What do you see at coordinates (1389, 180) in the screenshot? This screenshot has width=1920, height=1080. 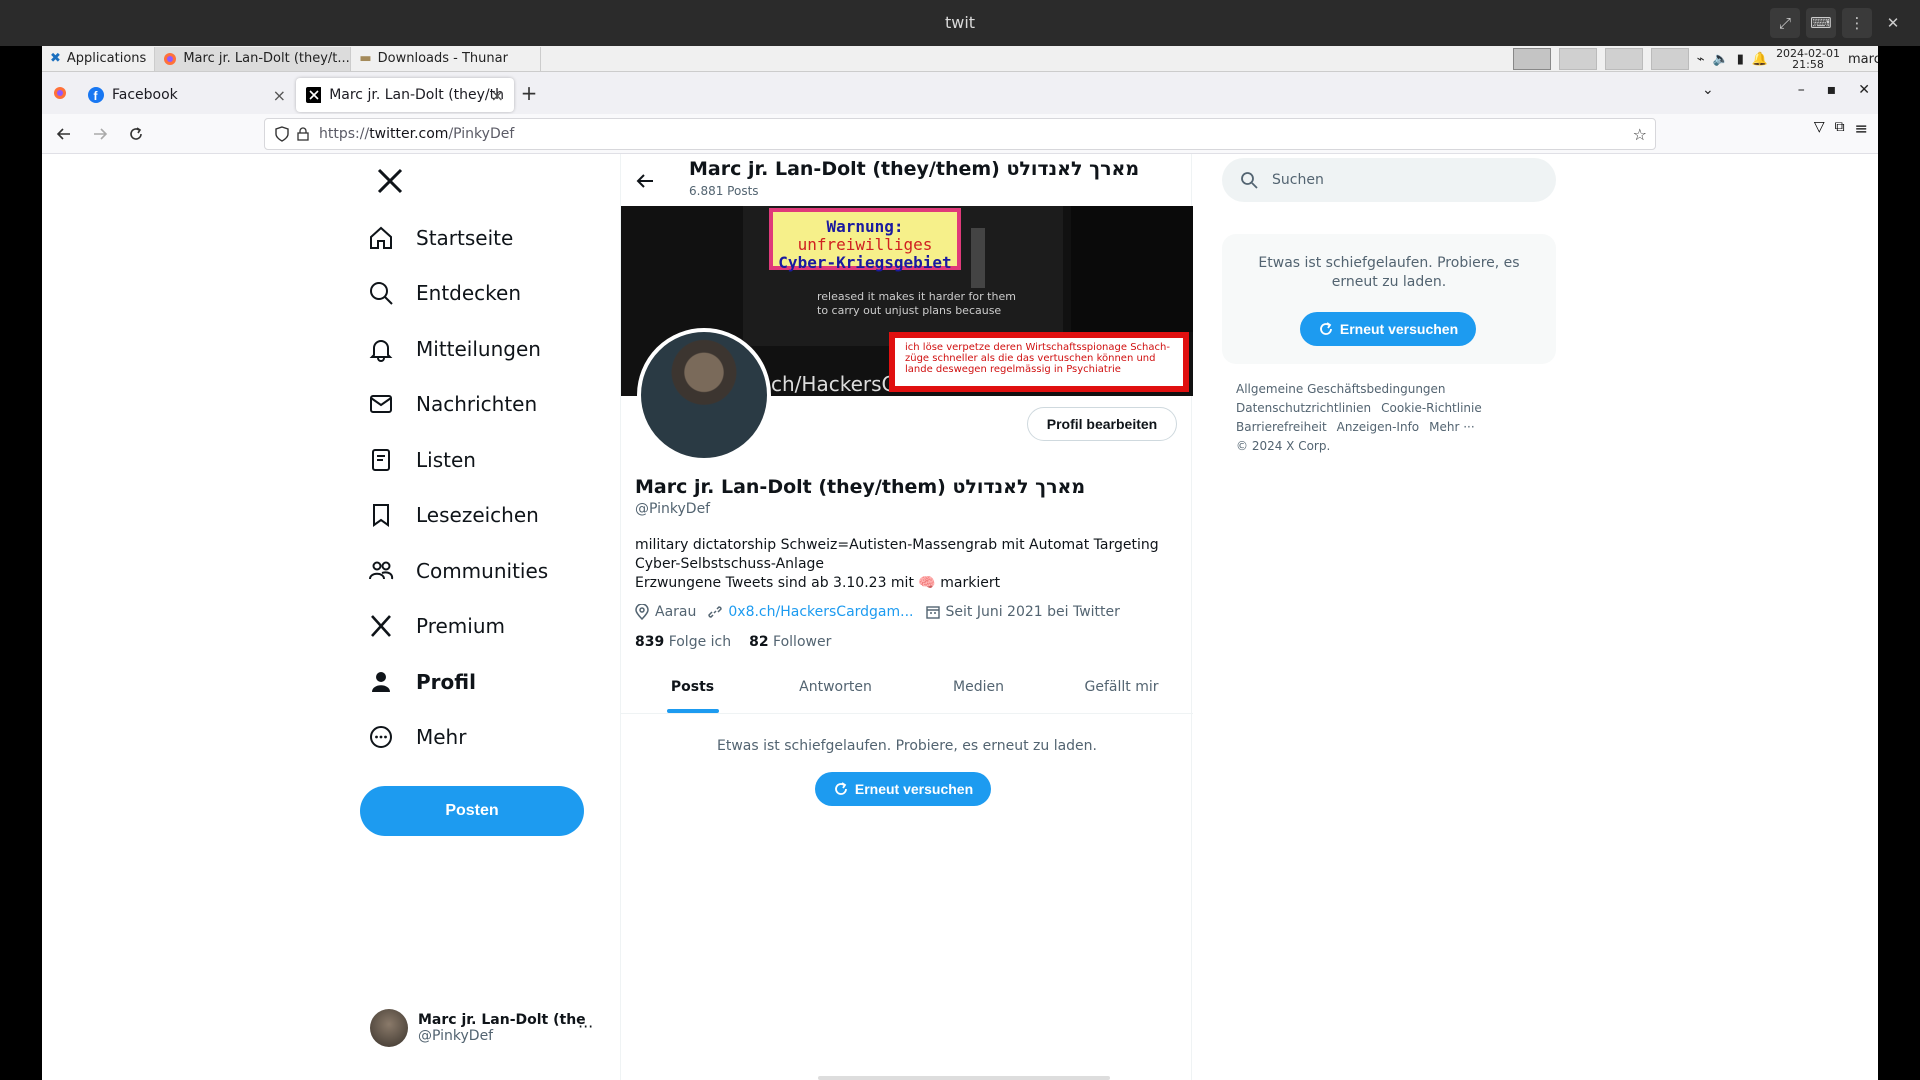 I see `search-box: Suchen` at bounding box center [1389, 180].